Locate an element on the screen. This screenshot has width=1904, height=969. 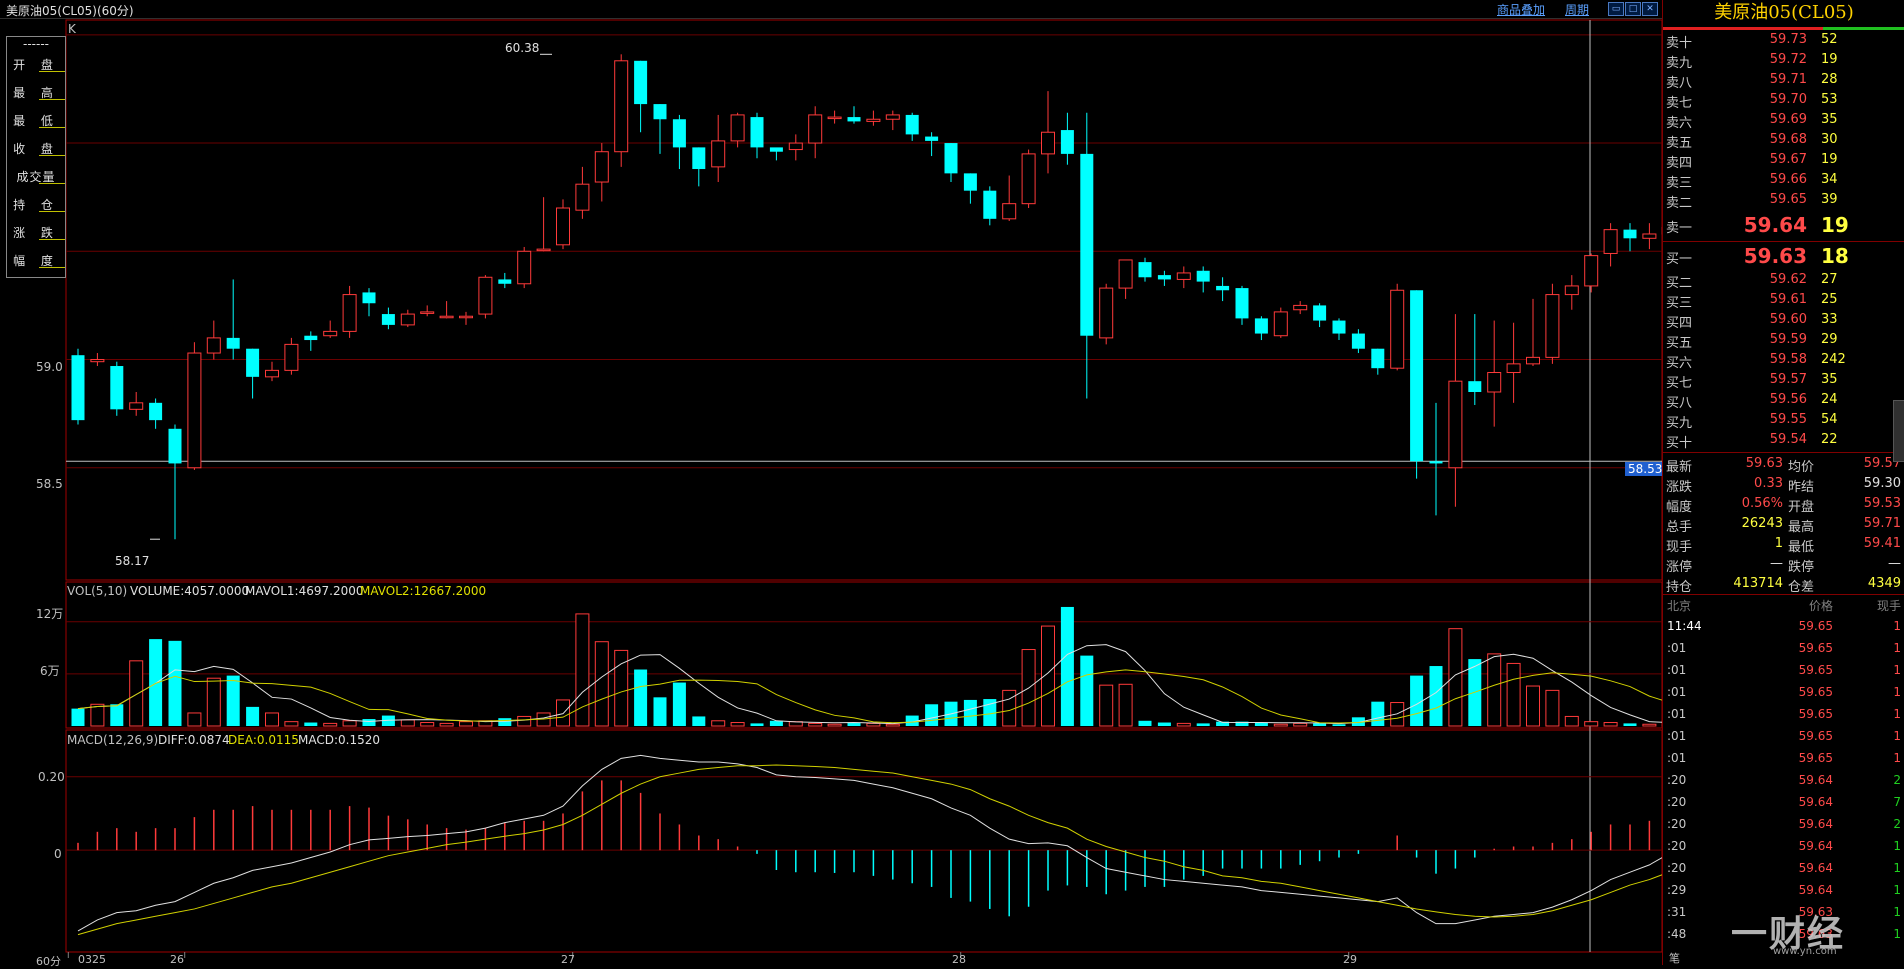
macd-dea: DEA:0.0115 is located at coordinates (263, 740).